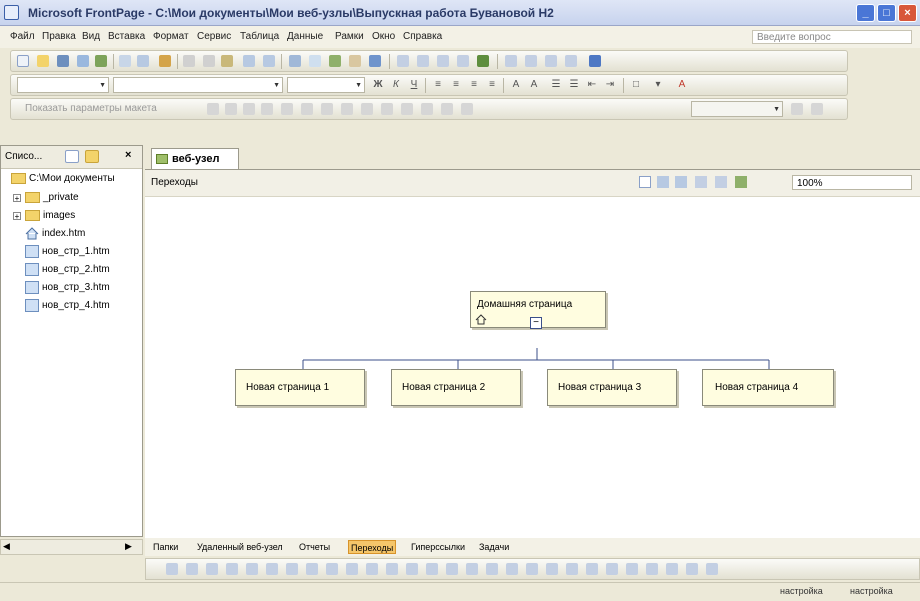  What do you see at coordinates (43, 61) in the screenshot?
I see `open-folder-icon` at bounding box center [43, 61].